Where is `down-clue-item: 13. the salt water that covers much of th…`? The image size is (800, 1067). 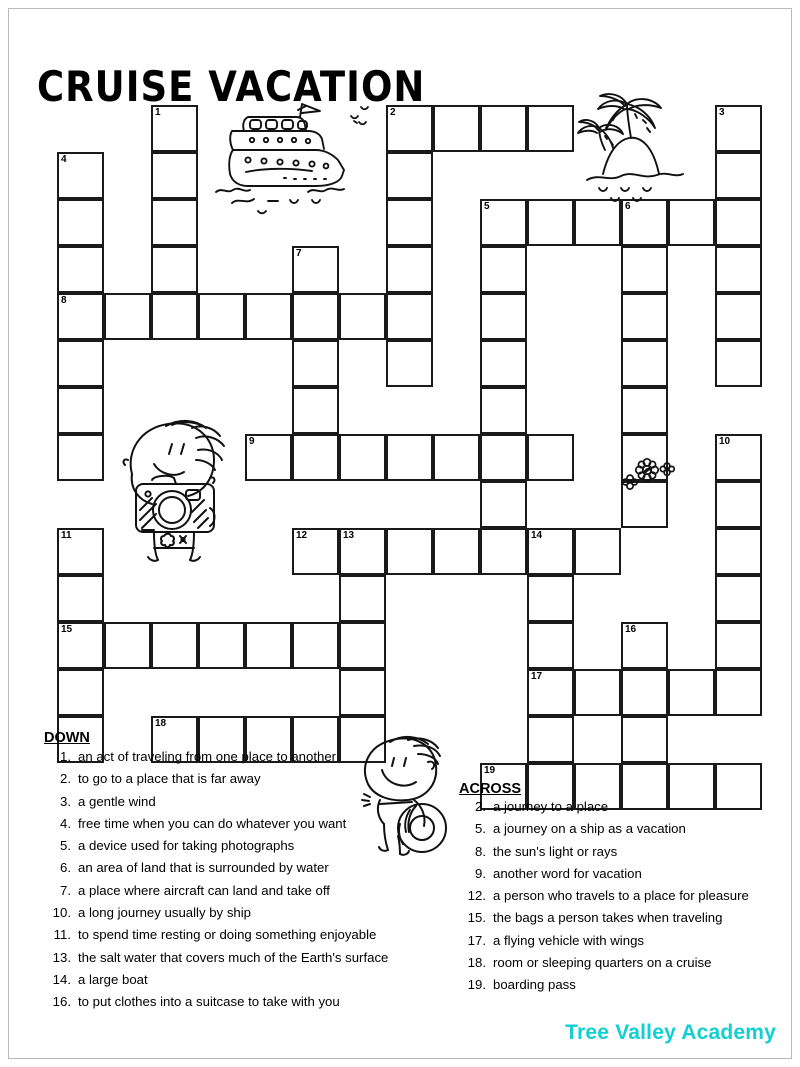
down-clue-item: 13. the salt water that covers much of th… is located at coordinates (224, 957).